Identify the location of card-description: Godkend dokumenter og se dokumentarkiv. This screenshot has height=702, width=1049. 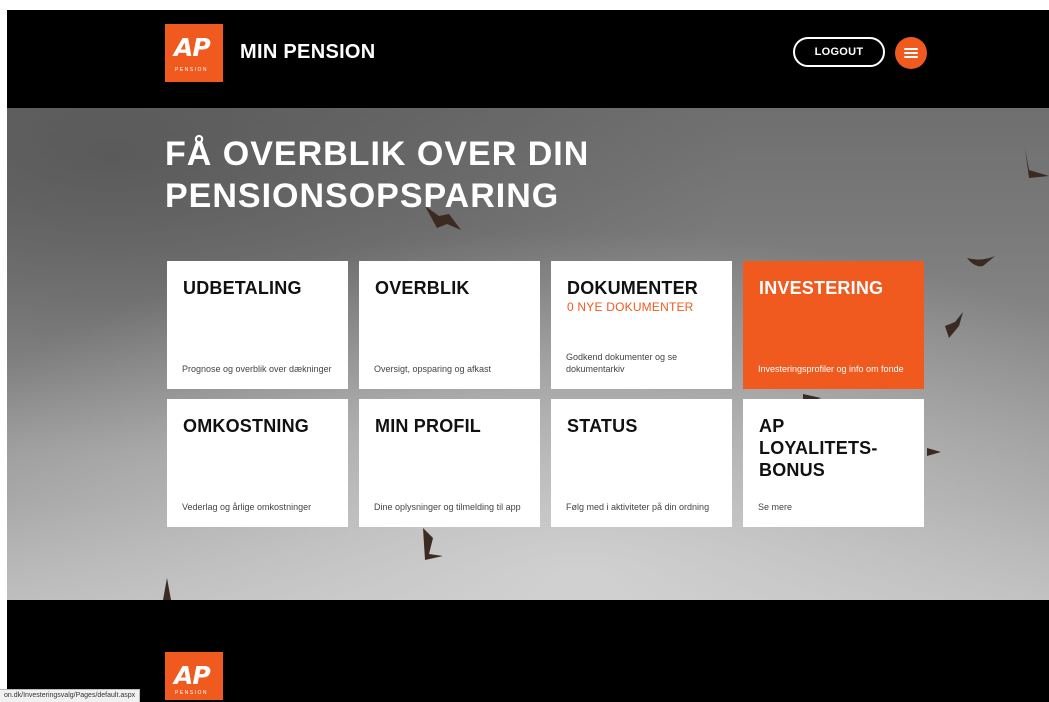
(622, 363).